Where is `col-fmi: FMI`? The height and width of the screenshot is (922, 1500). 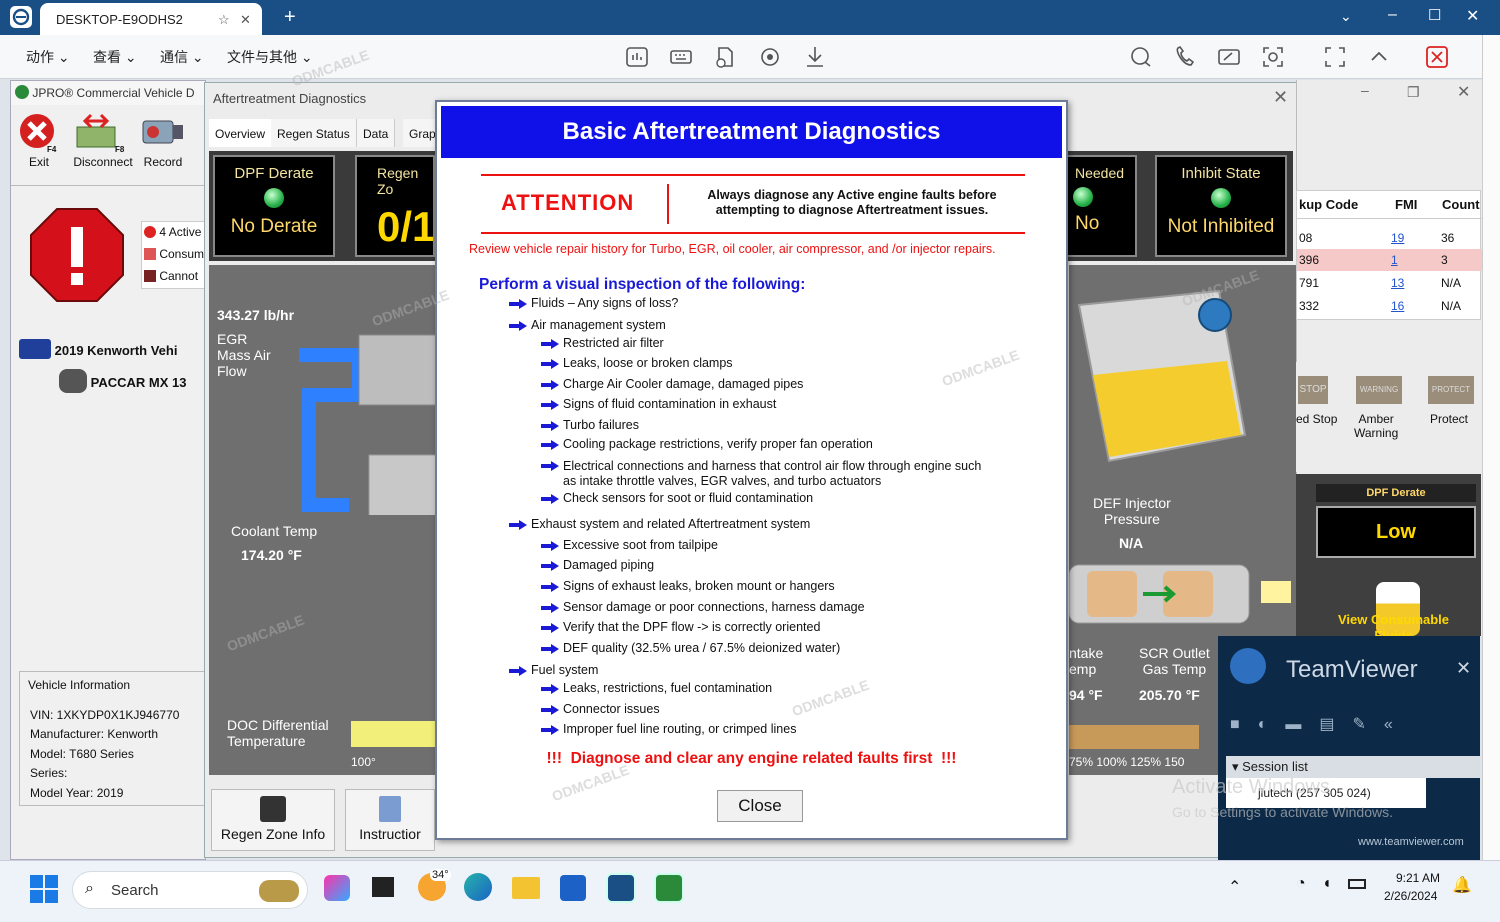
col-fmi: FMI is located at coordinates (1406, 204).